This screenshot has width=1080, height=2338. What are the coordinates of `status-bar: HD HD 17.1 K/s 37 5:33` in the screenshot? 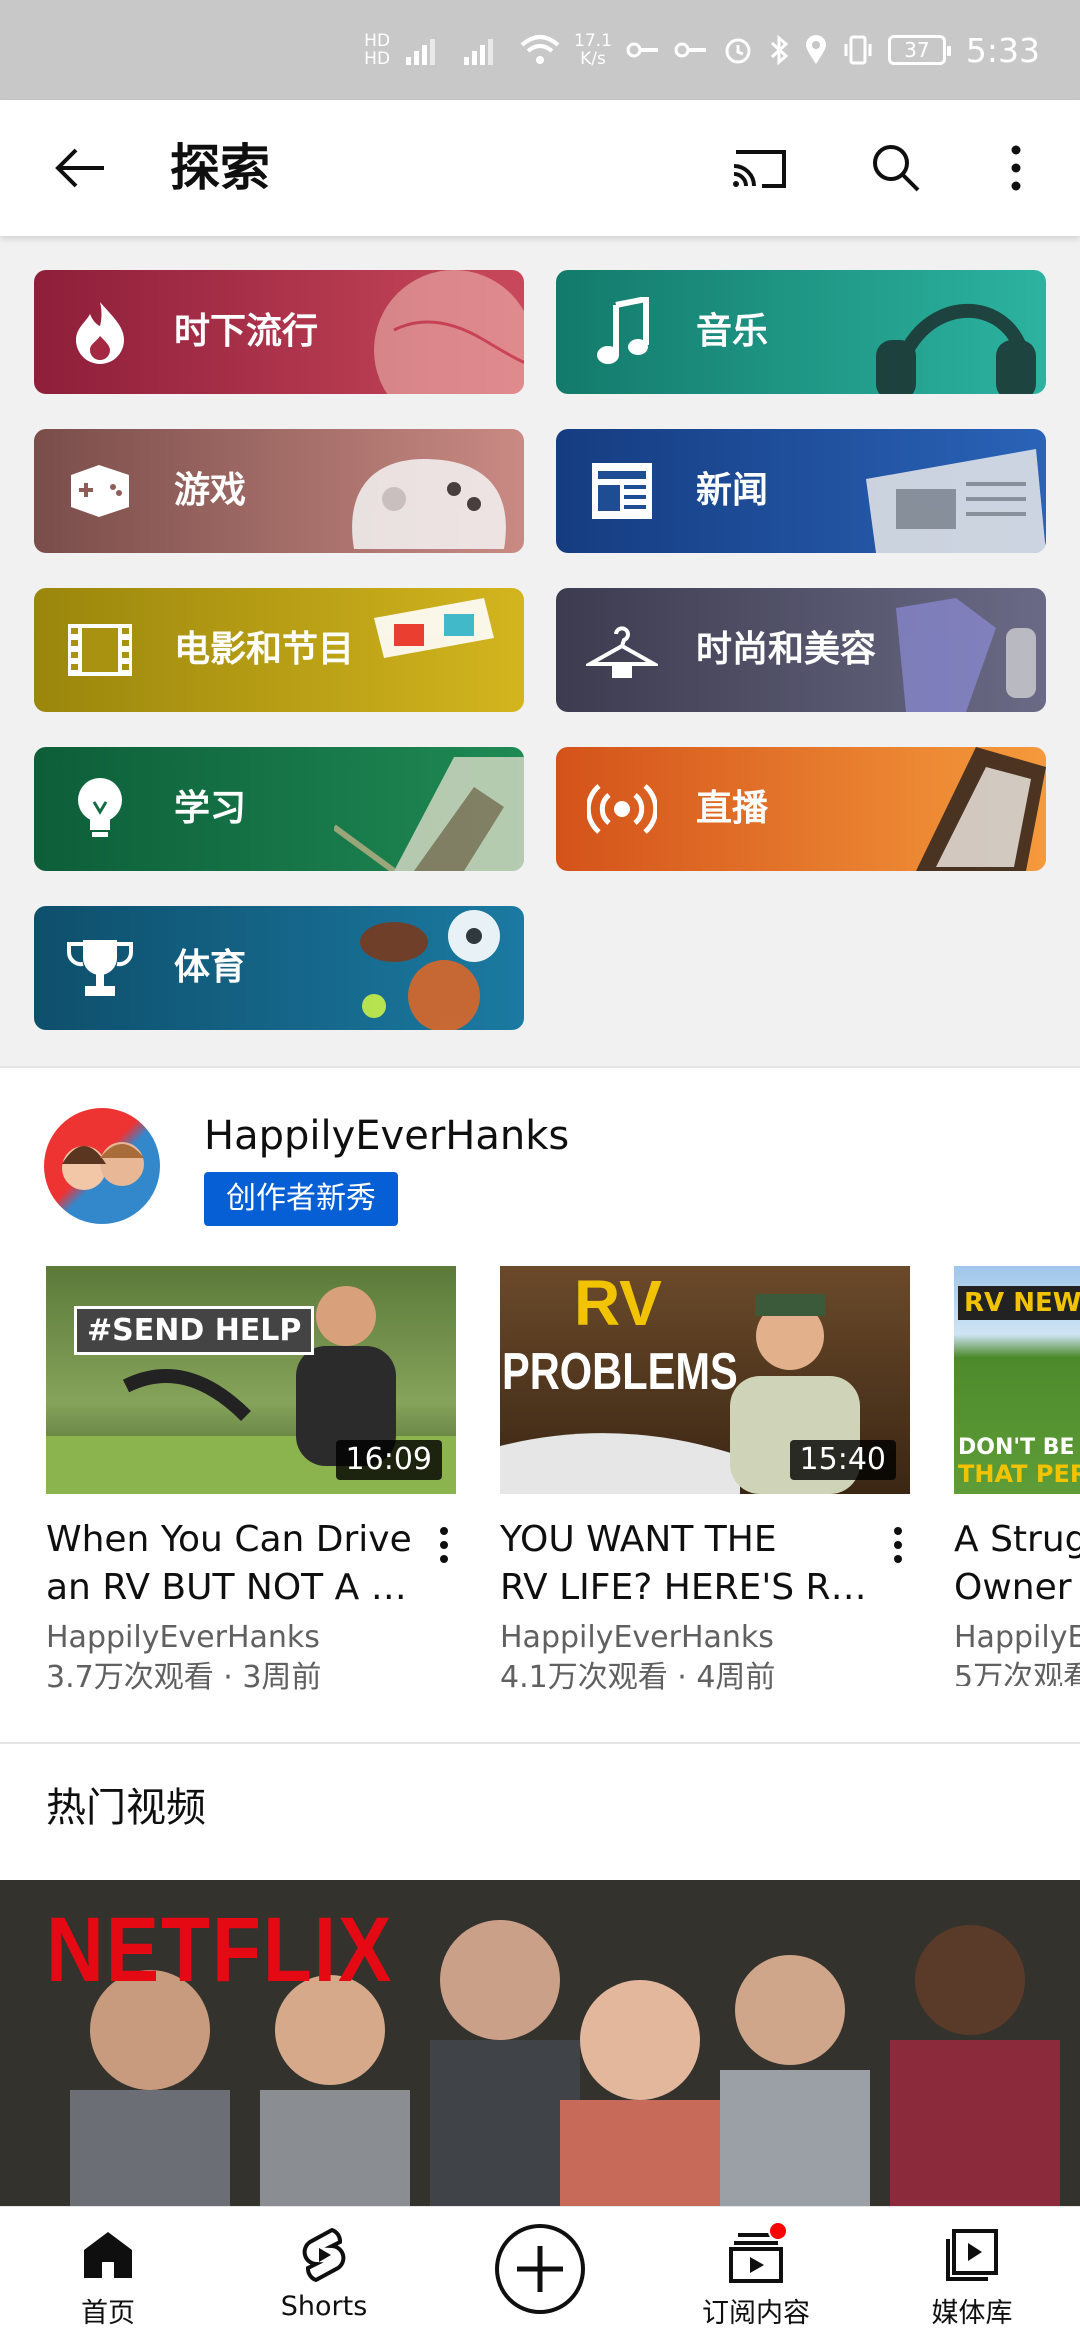 It's located at (540, 50).